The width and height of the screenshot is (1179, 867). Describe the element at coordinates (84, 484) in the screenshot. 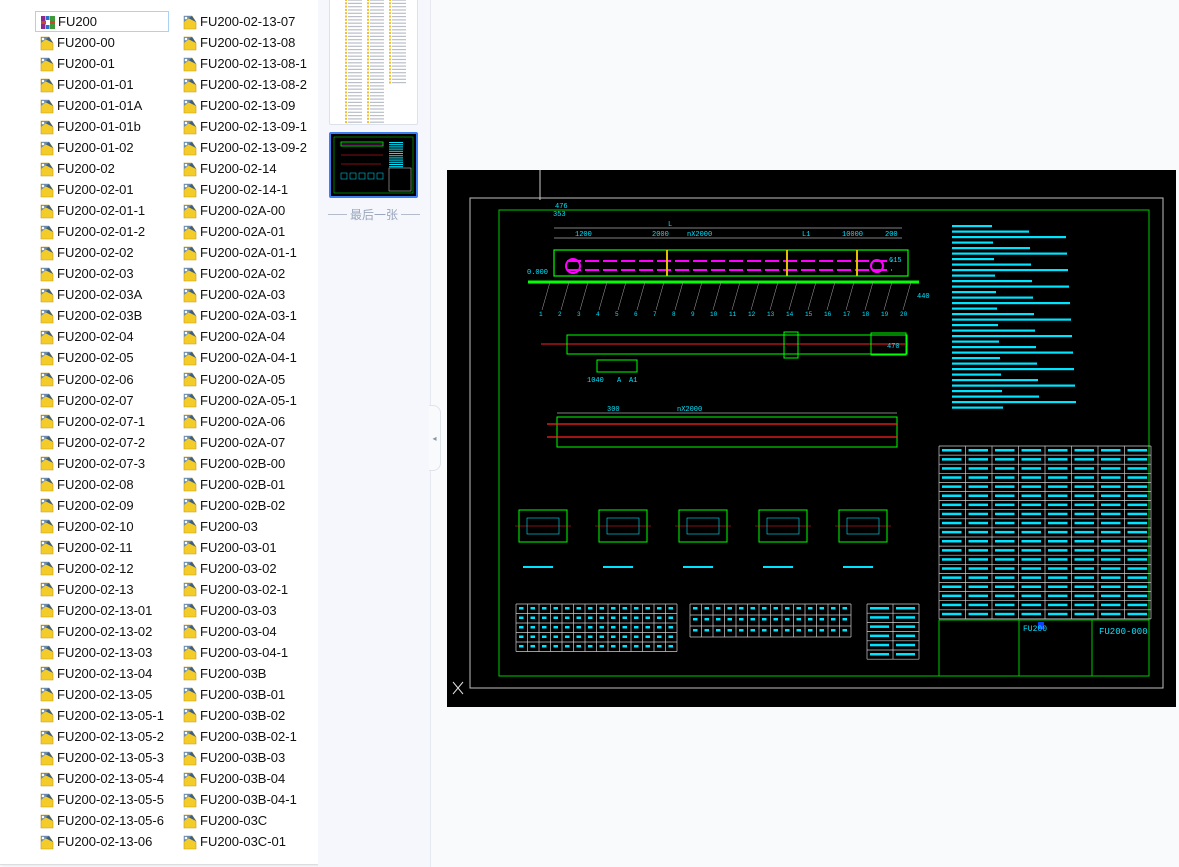

I see `file-item: FU200-02-08` at that location.